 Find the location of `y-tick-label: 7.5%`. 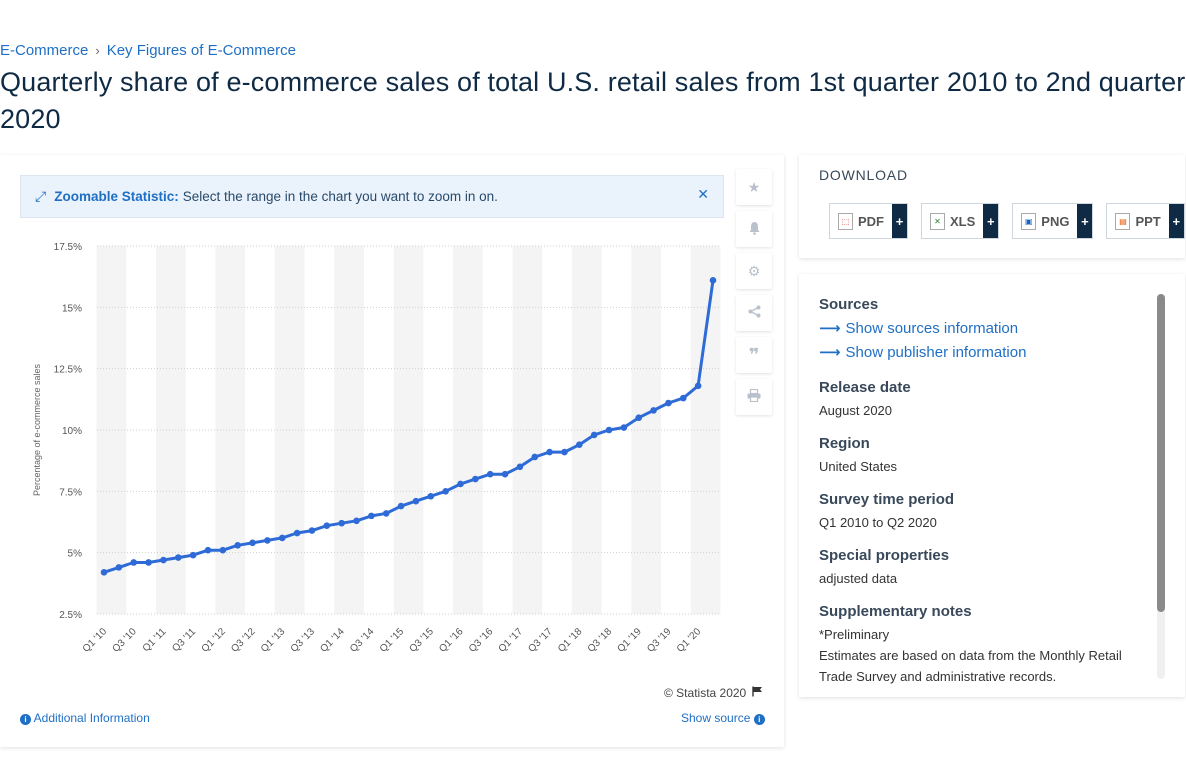

y-tick-label: 7.5% is located at coordinates (70, 492).